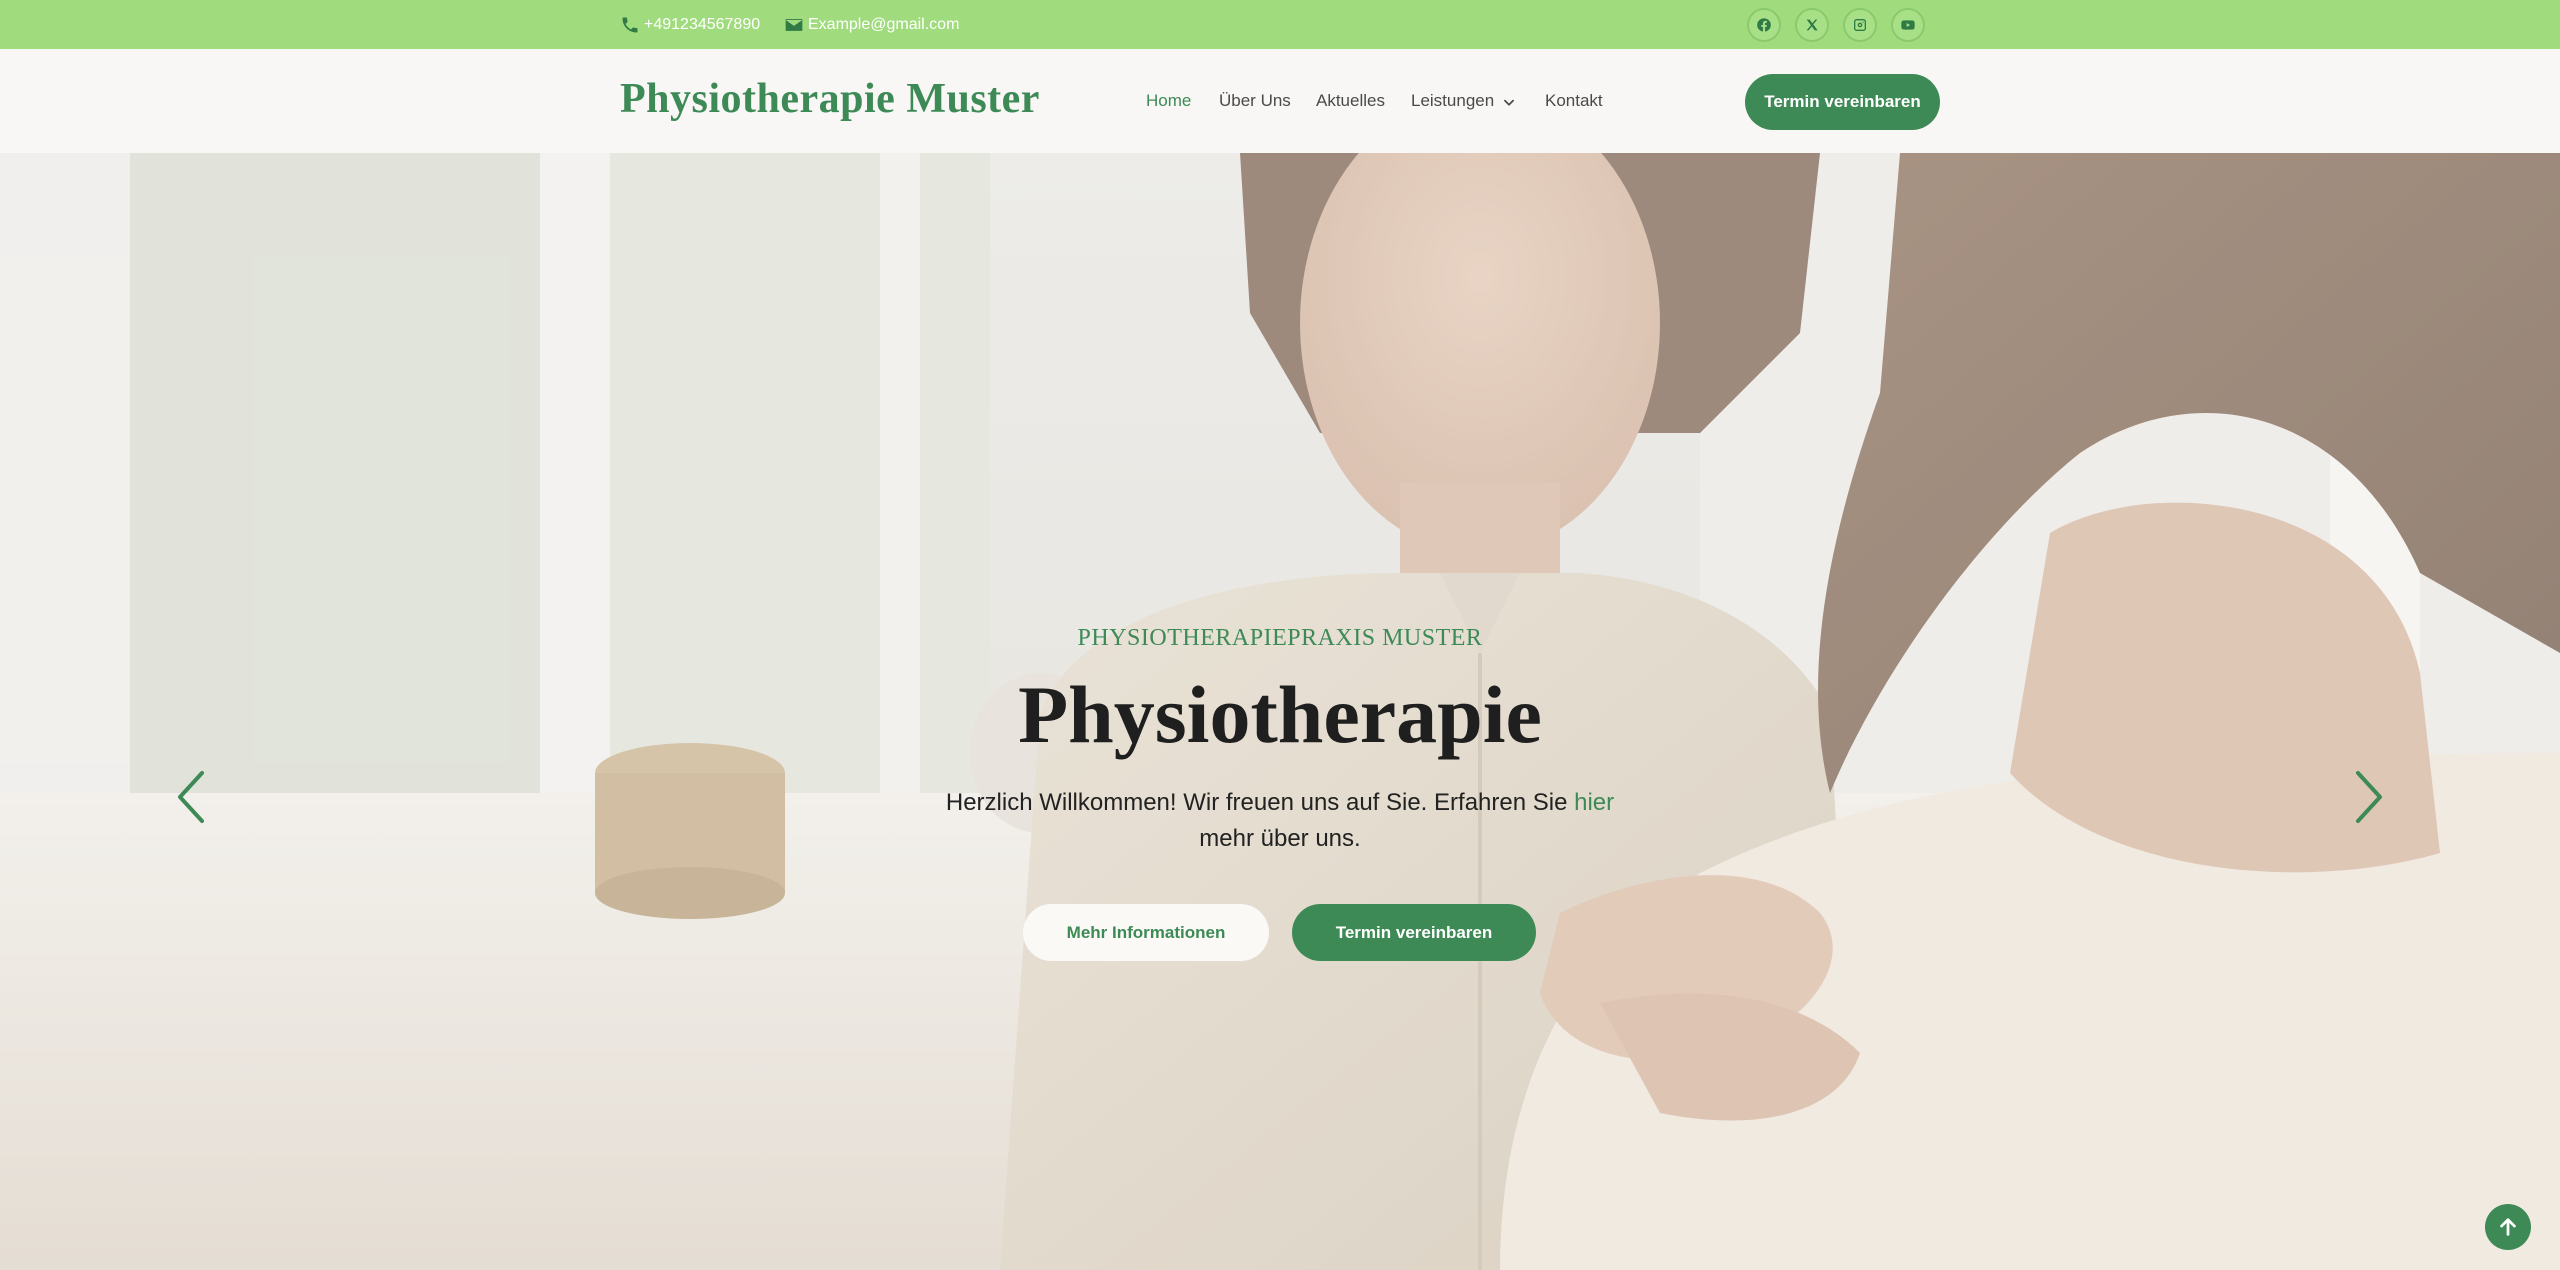 The image size is (2560, 1270). I want to click on phone-link: +491234567890, so click(690, 24).